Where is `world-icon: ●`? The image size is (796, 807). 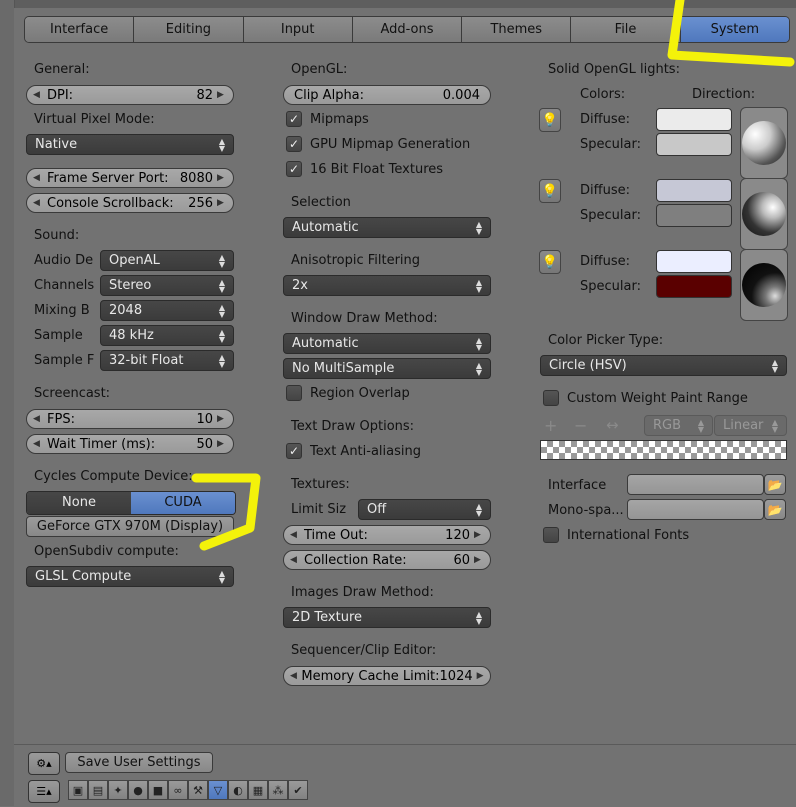
world-icon: ● is located at coordinates (138, 790).